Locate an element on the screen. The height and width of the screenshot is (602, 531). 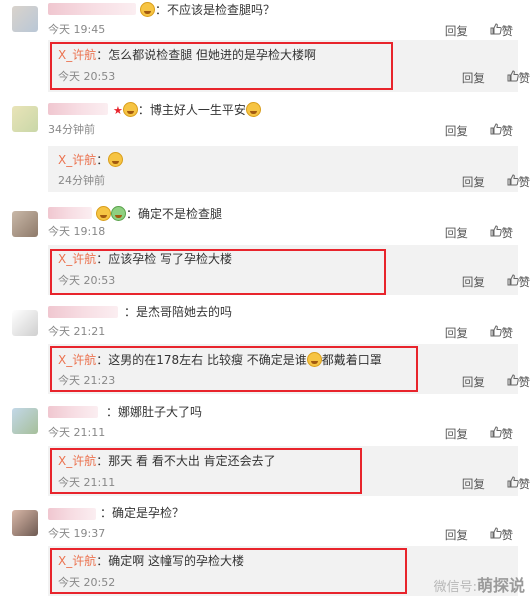
star-icon: ★ is located at coordinates (118, 110).